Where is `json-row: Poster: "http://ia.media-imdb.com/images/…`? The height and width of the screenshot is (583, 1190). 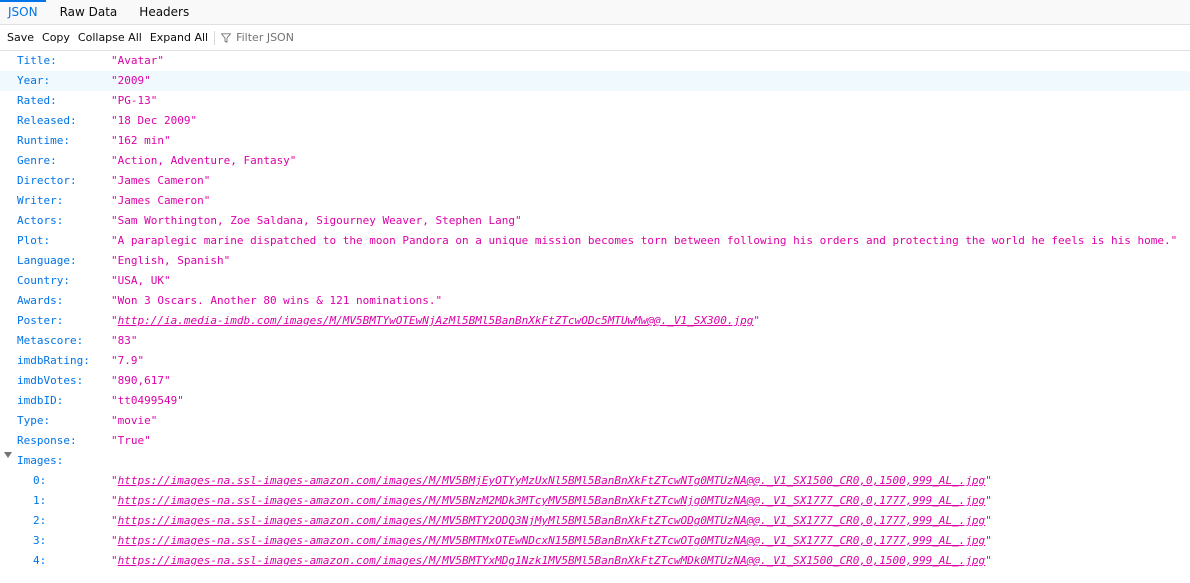 json-row: Poster: "http://ia.media-imdb.com/images/… is located at coordinates (595, 321).